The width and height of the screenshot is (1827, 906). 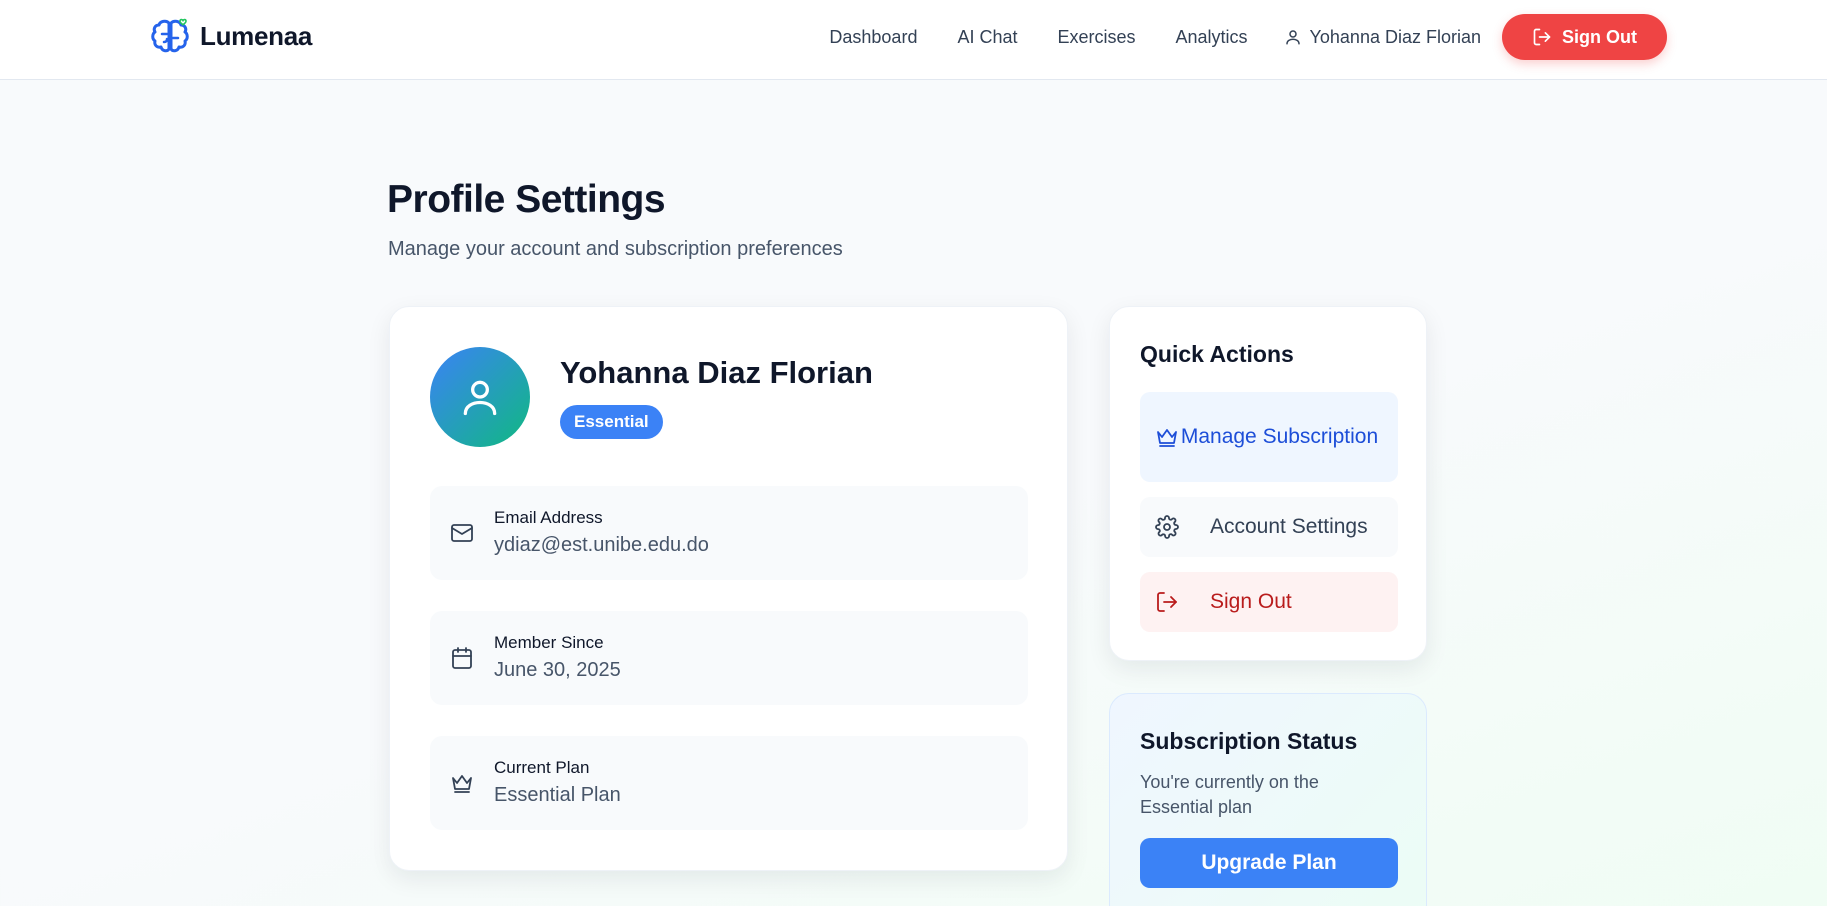 I want to click on upgrade-plan-button: Upgrade Plan, so click(x=1269, y=863).